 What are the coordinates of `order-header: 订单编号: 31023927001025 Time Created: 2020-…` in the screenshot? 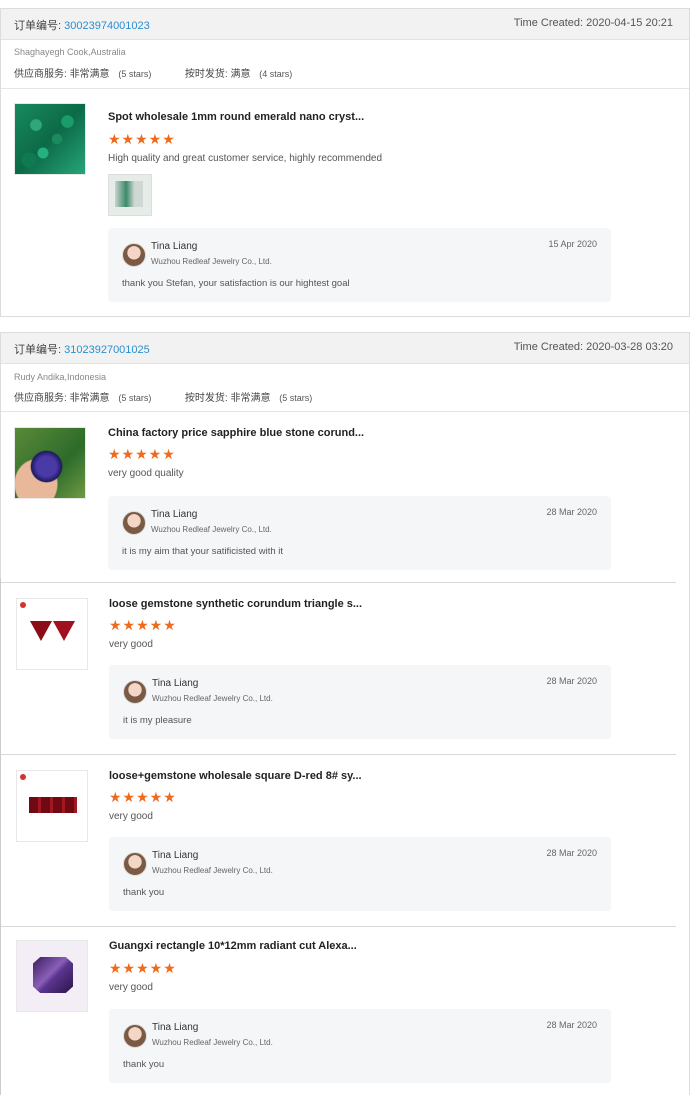 It's located at (345, 348).